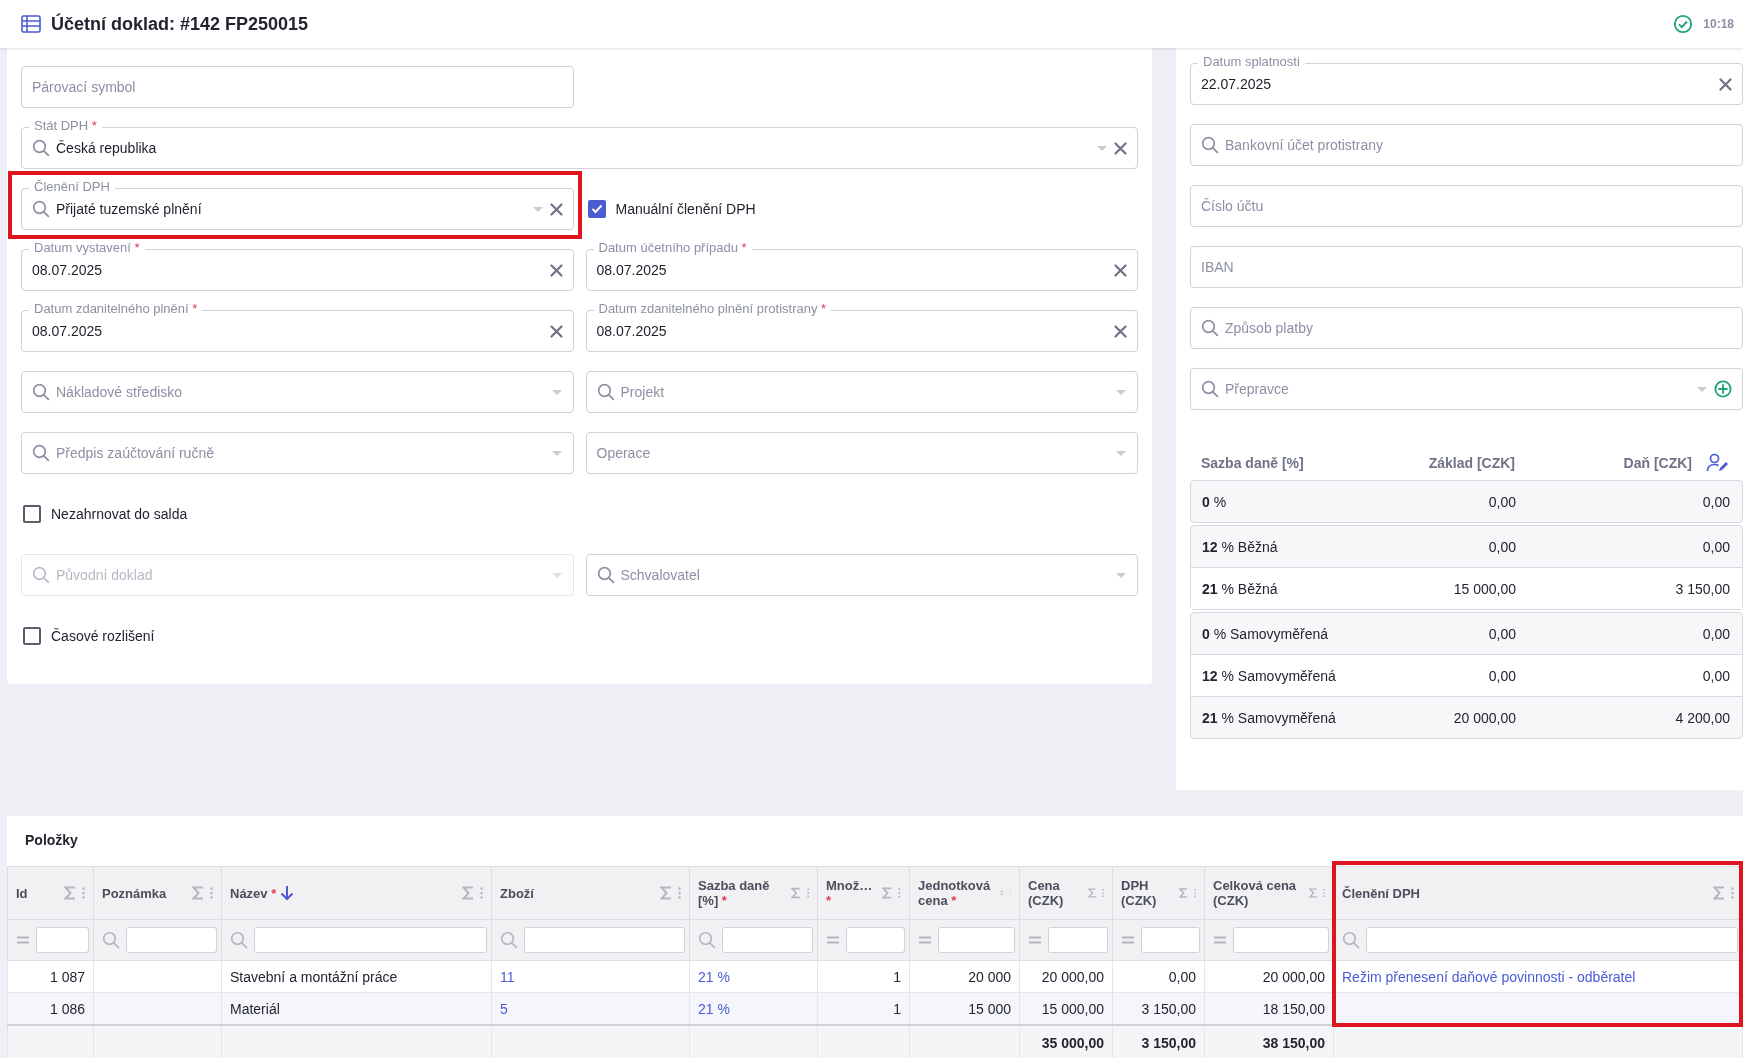 The height and width of the screenshot is (1058, 1743). Describe the element at coordinates (632, 331) in the screenshot. I see `field-value: 08.07.2025` at that location.